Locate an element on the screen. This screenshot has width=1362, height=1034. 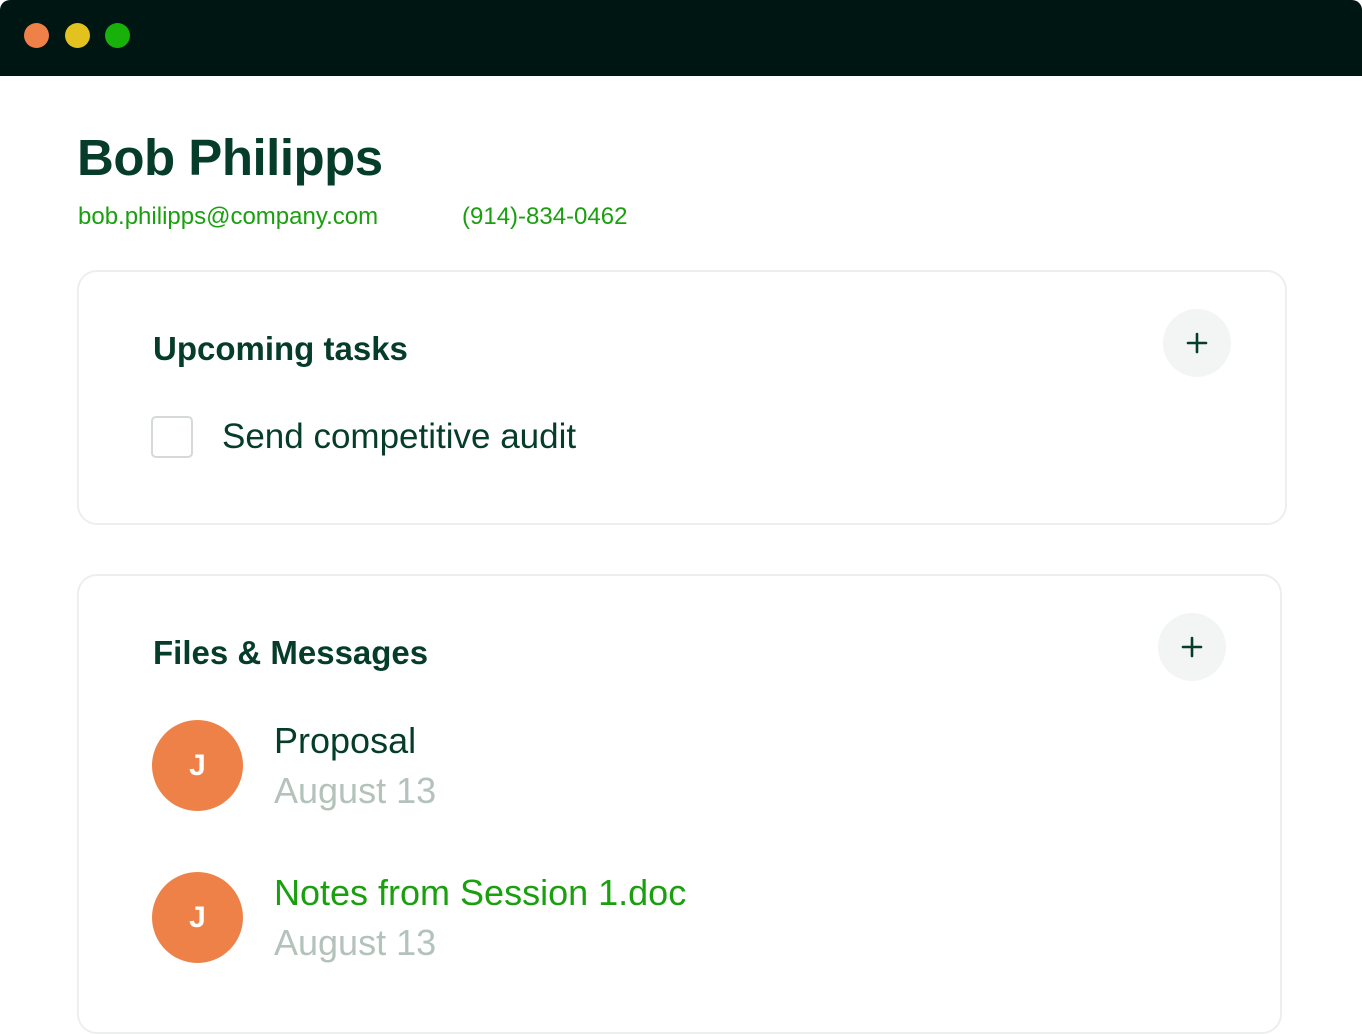
maximize-window-button is located at coordinates (117, 35).